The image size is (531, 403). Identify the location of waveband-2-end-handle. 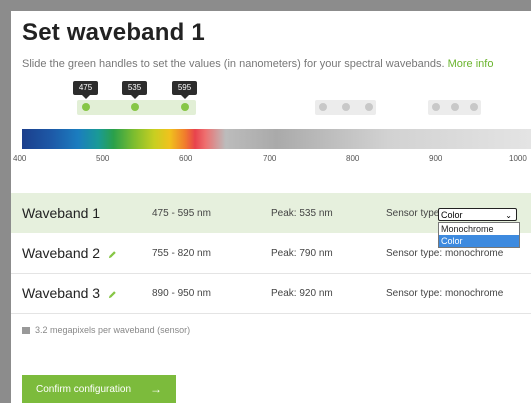
(369, 107).